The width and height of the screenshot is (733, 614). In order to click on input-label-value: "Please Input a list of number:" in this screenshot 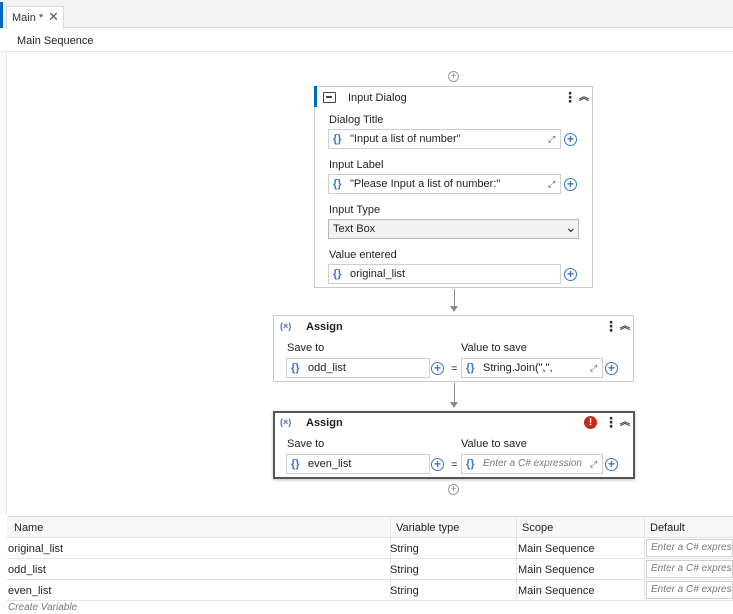, I will do `click(425, 184)`.